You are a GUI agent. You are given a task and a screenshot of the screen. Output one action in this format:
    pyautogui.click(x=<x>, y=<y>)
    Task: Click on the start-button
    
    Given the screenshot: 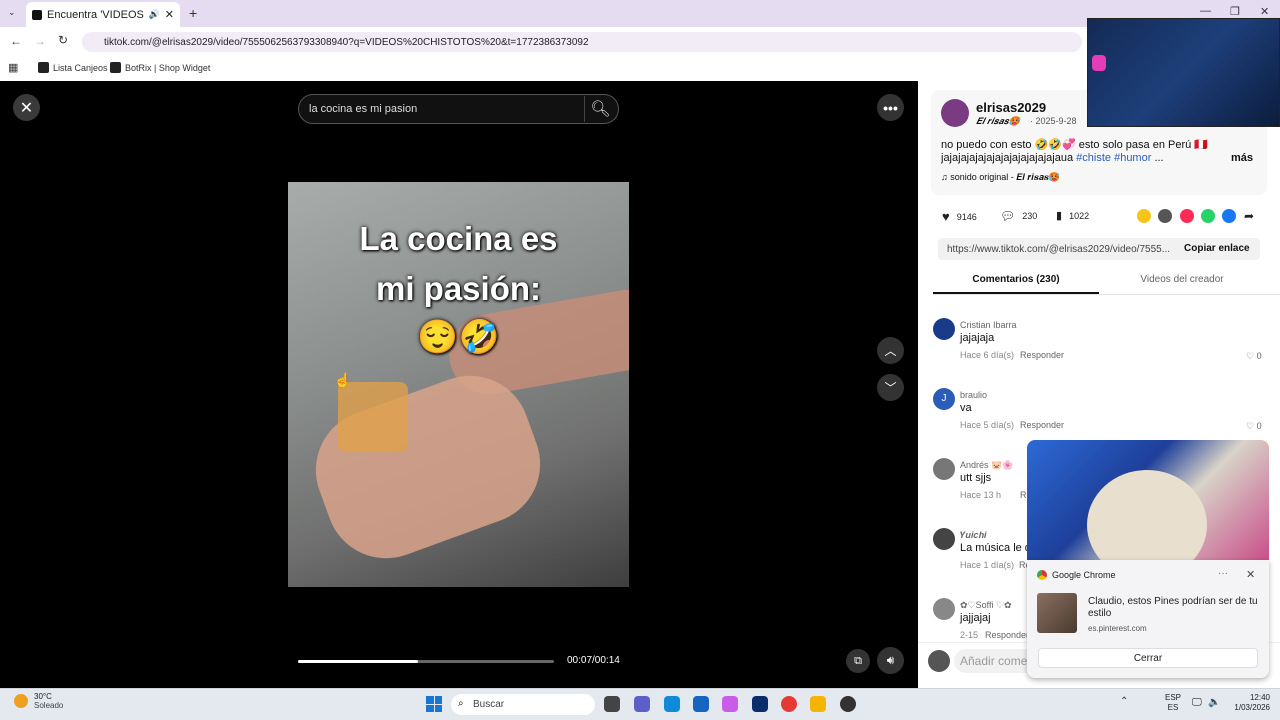 What is the action you would take?
    pyautogui.click(x=434, y=704)
    